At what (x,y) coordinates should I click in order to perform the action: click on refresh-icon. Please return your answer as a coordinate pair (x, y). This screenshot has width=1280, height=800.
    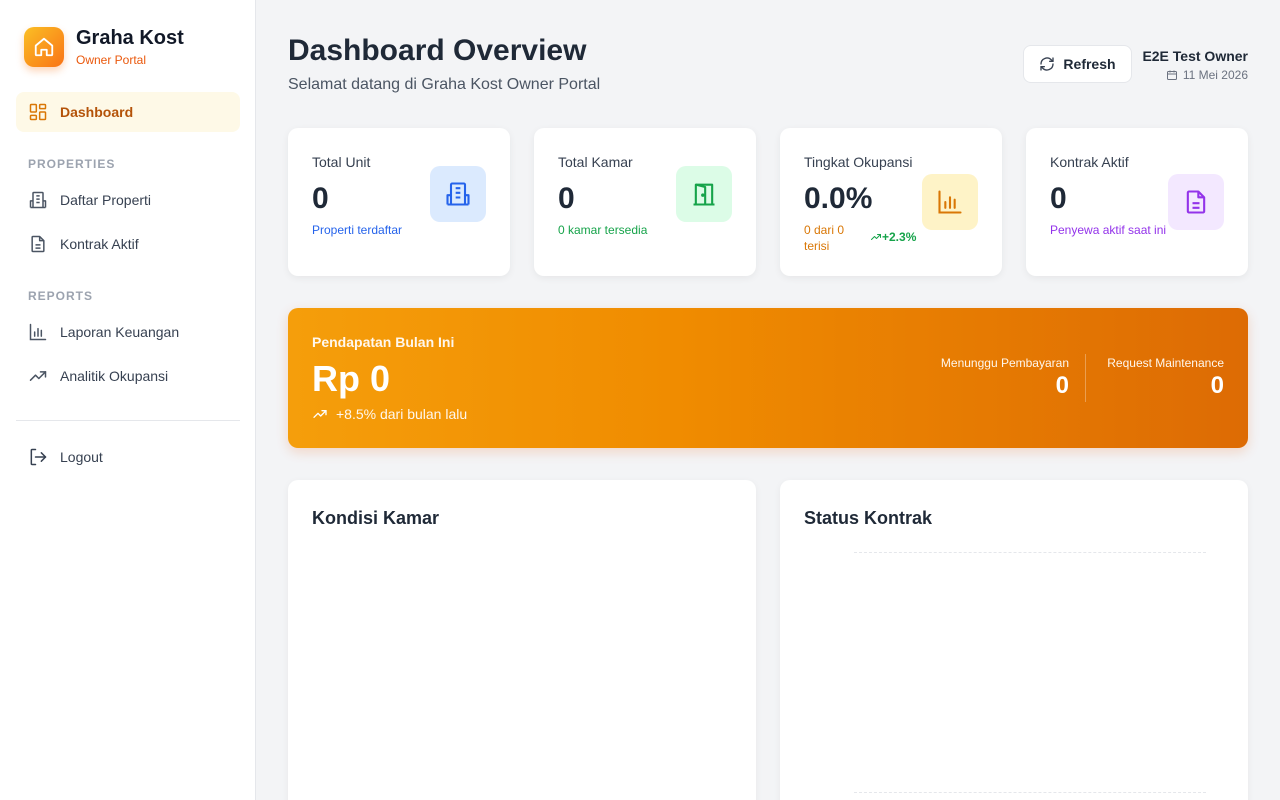
    Looking at the image, I should click on (1047, 64).